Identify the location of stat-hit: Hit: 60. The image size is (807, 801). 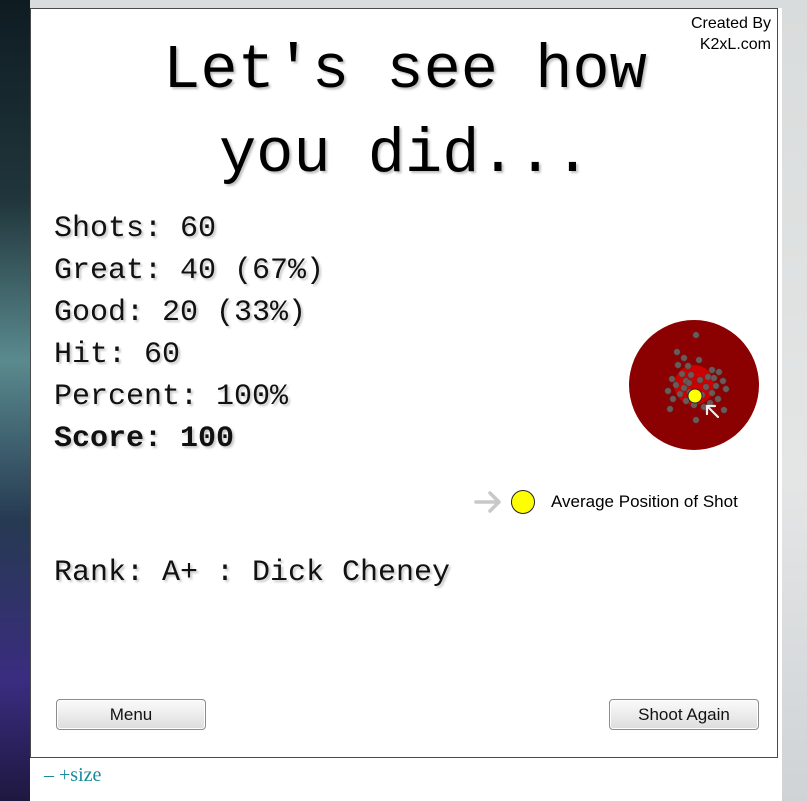
(117, 355).